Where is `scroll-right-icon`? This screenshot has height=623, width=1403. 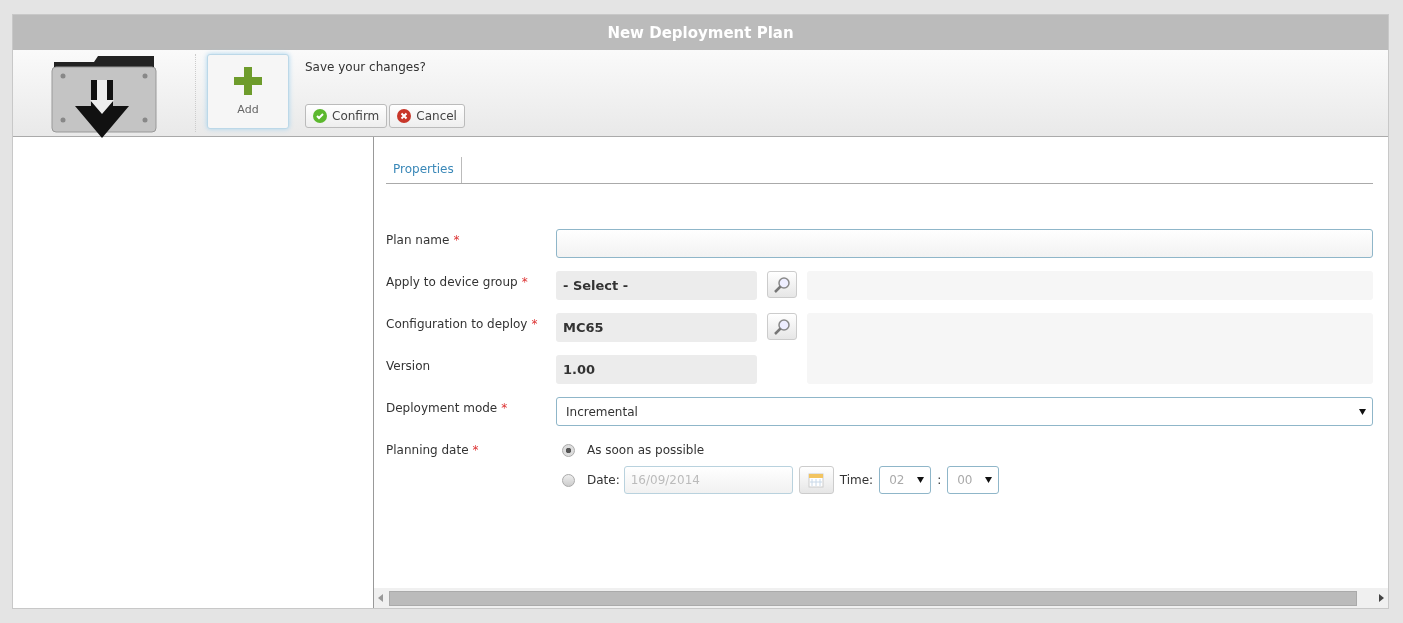
scroll-right-icon is located at coordinates (1381, 598).